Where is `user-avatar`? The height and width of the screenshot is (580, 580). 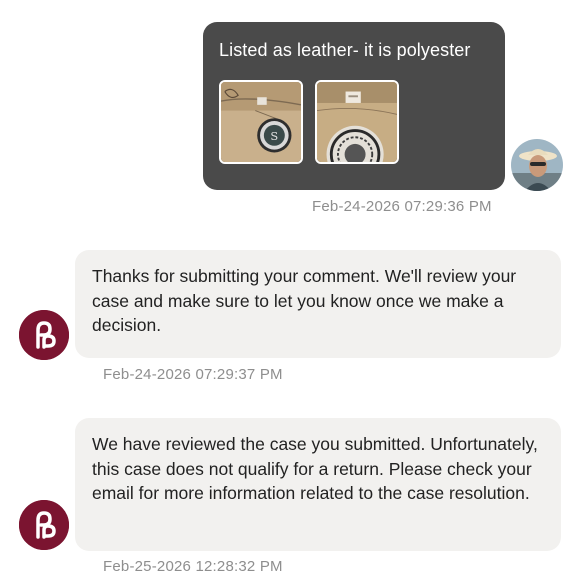
user-avatar is located at coordinates (537, 165).